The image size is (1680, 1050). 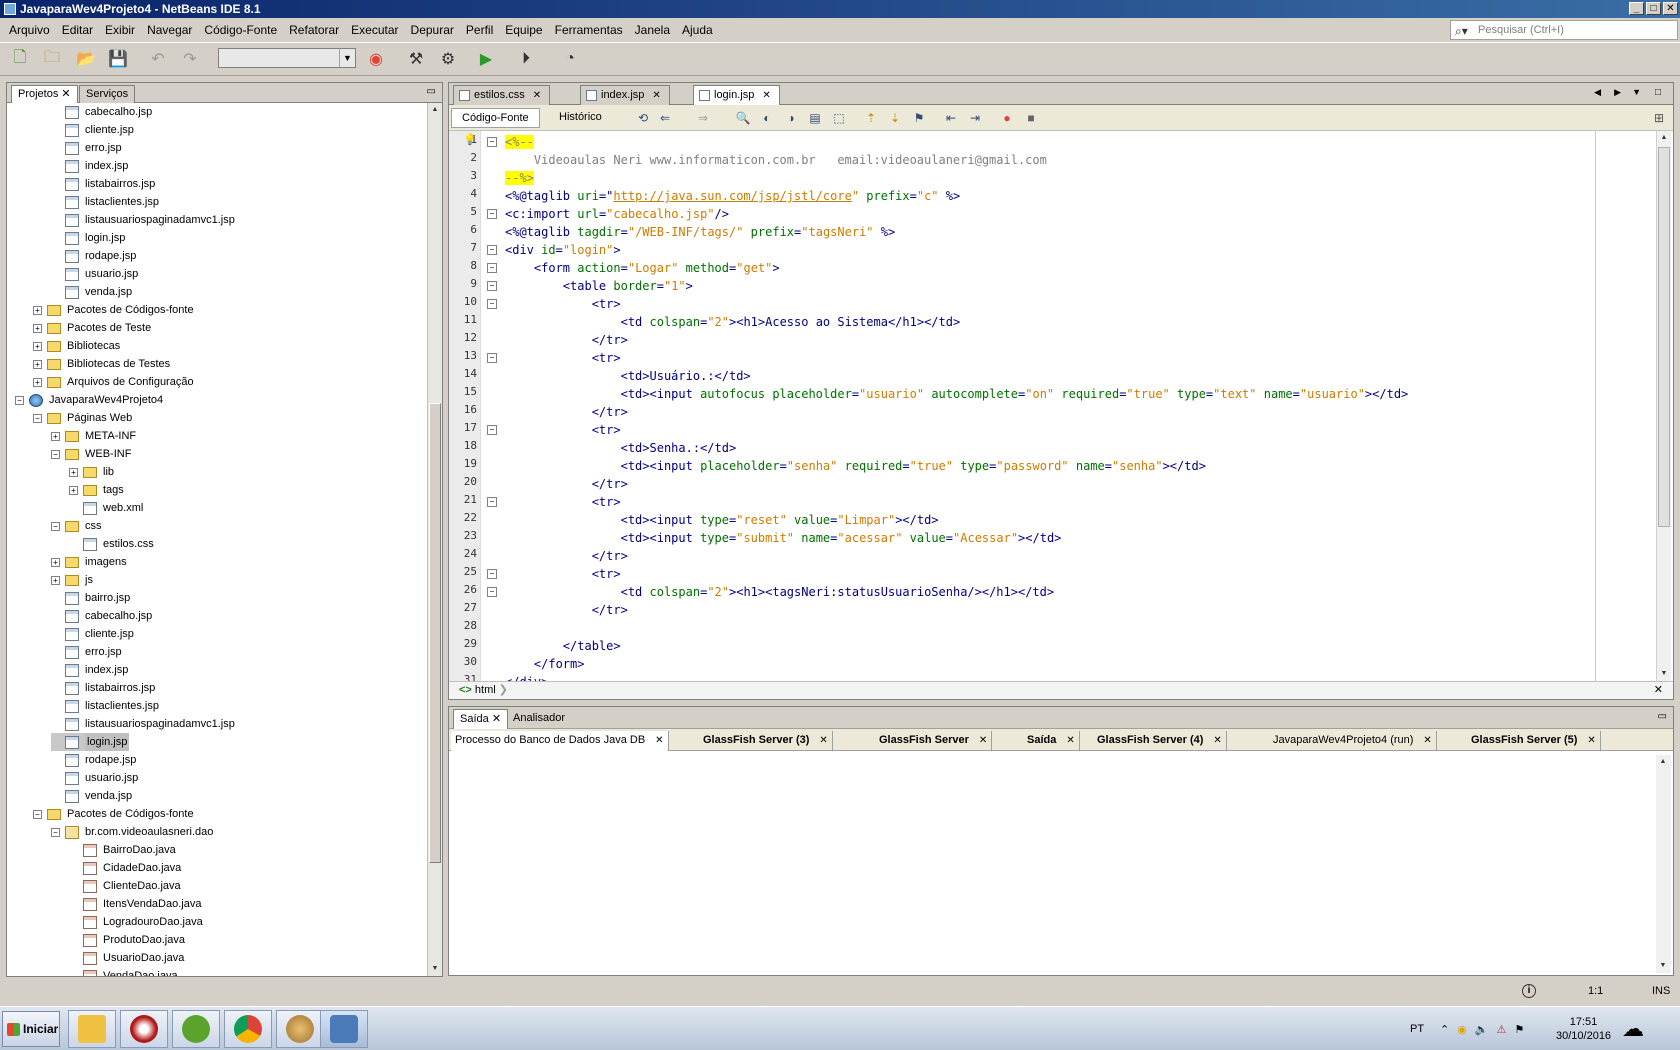 I want to click on next-bookmark-icon: ⇣, so click(x=895, y=118).